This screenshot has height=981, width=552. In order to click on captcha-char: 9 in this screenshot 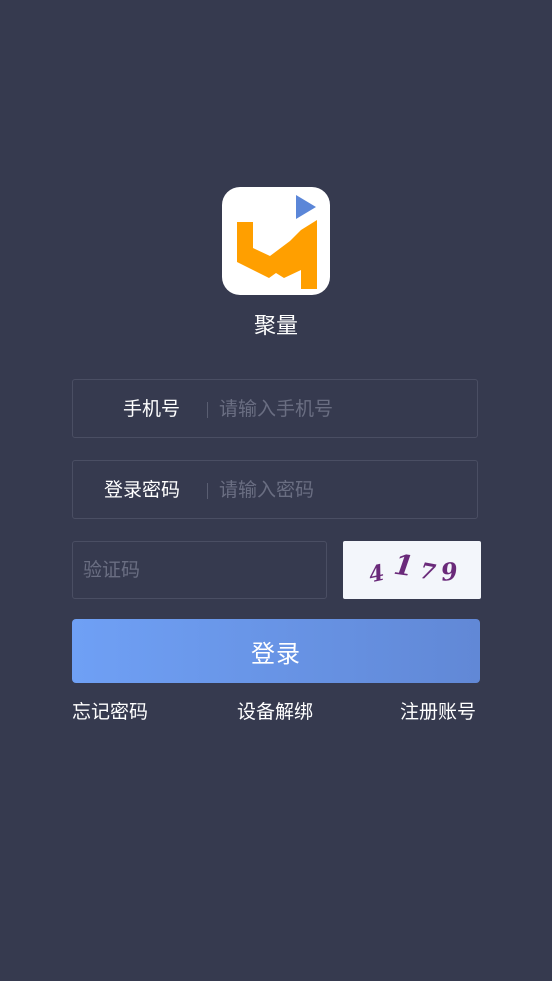, I will do `click(449, 571)`.